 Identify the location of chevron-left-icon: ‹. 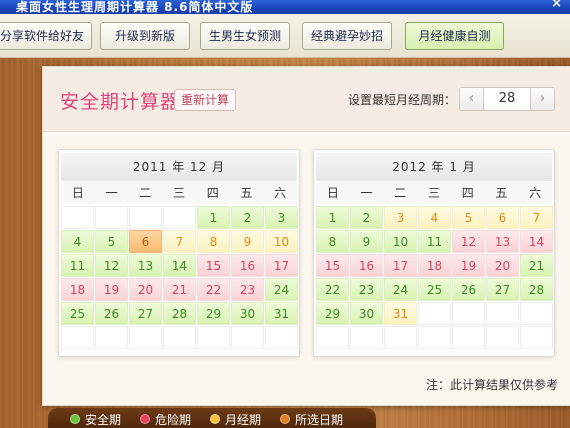
(472, 99).